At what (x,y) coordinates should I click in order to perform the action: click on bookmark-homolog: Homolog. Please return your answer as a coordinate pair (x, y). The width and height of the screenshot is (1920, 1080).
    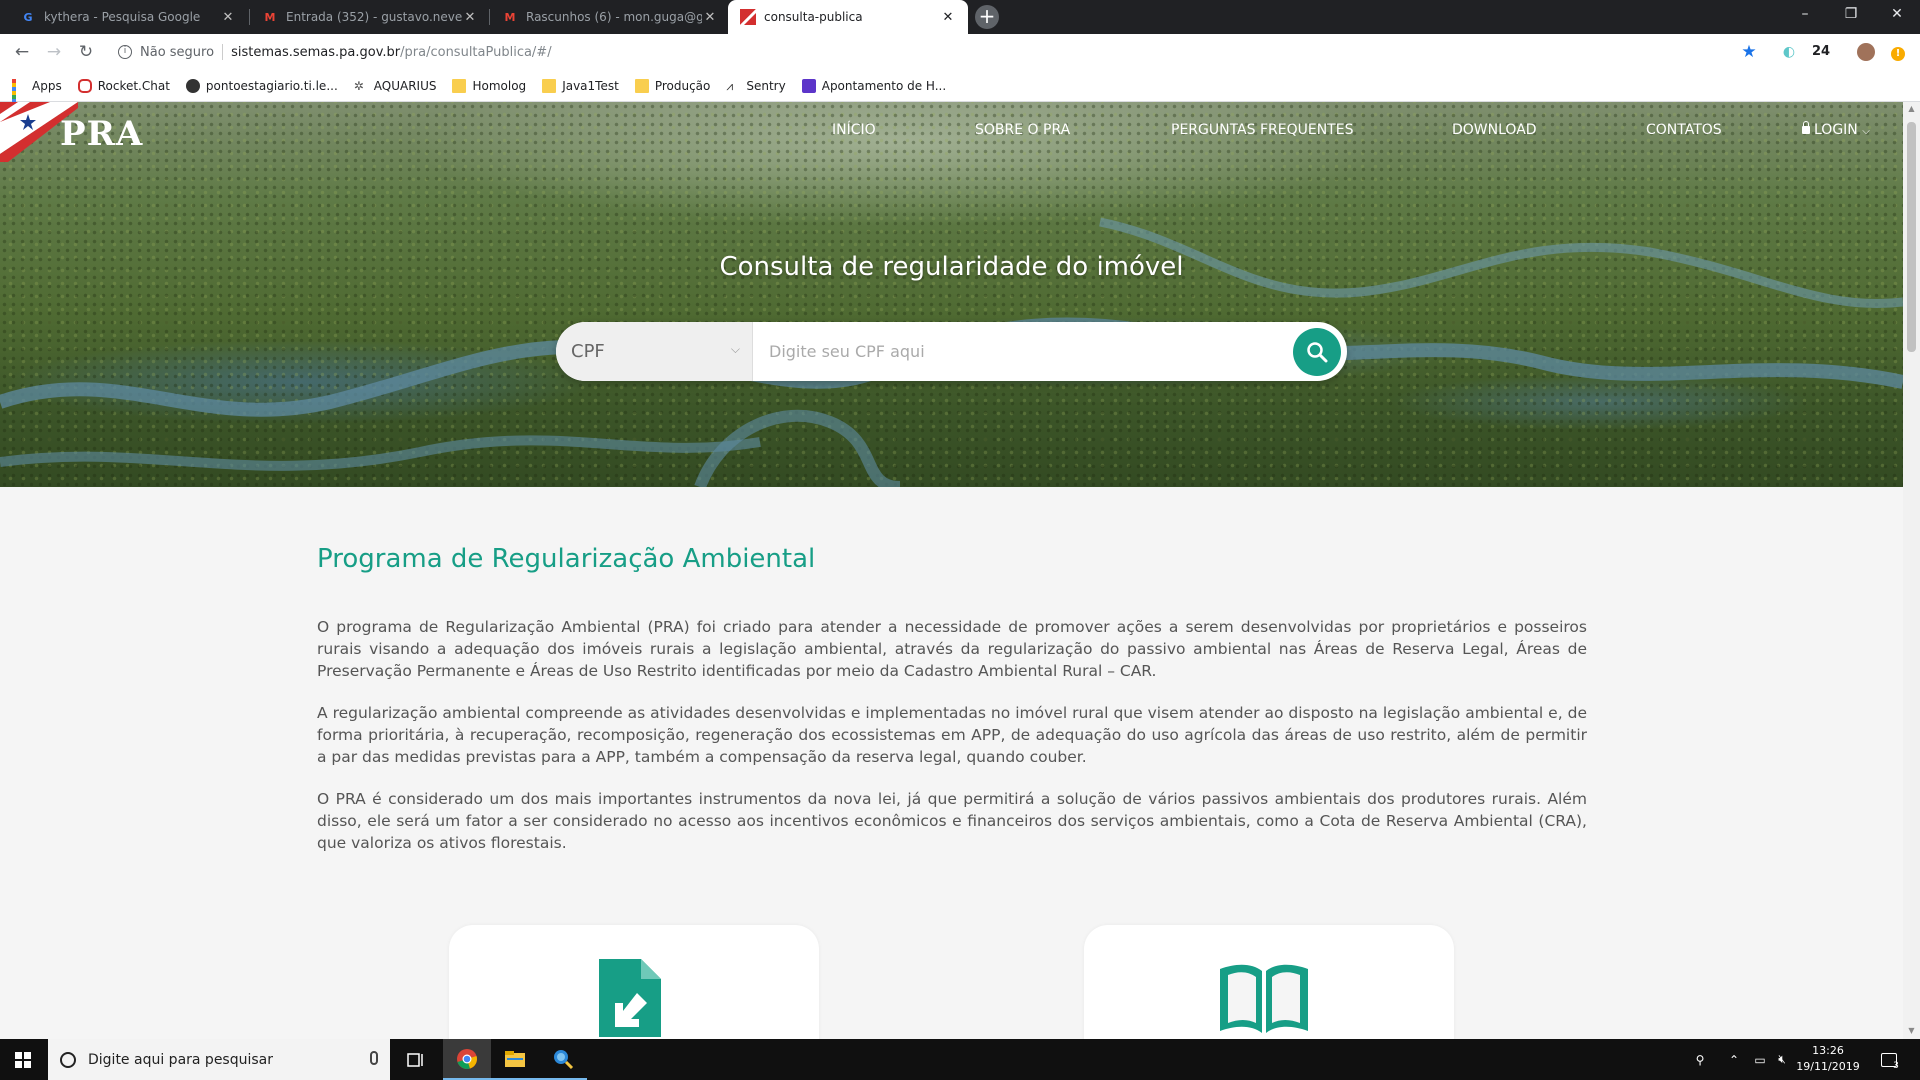
    Looking at the image, I should click on (489, 85).